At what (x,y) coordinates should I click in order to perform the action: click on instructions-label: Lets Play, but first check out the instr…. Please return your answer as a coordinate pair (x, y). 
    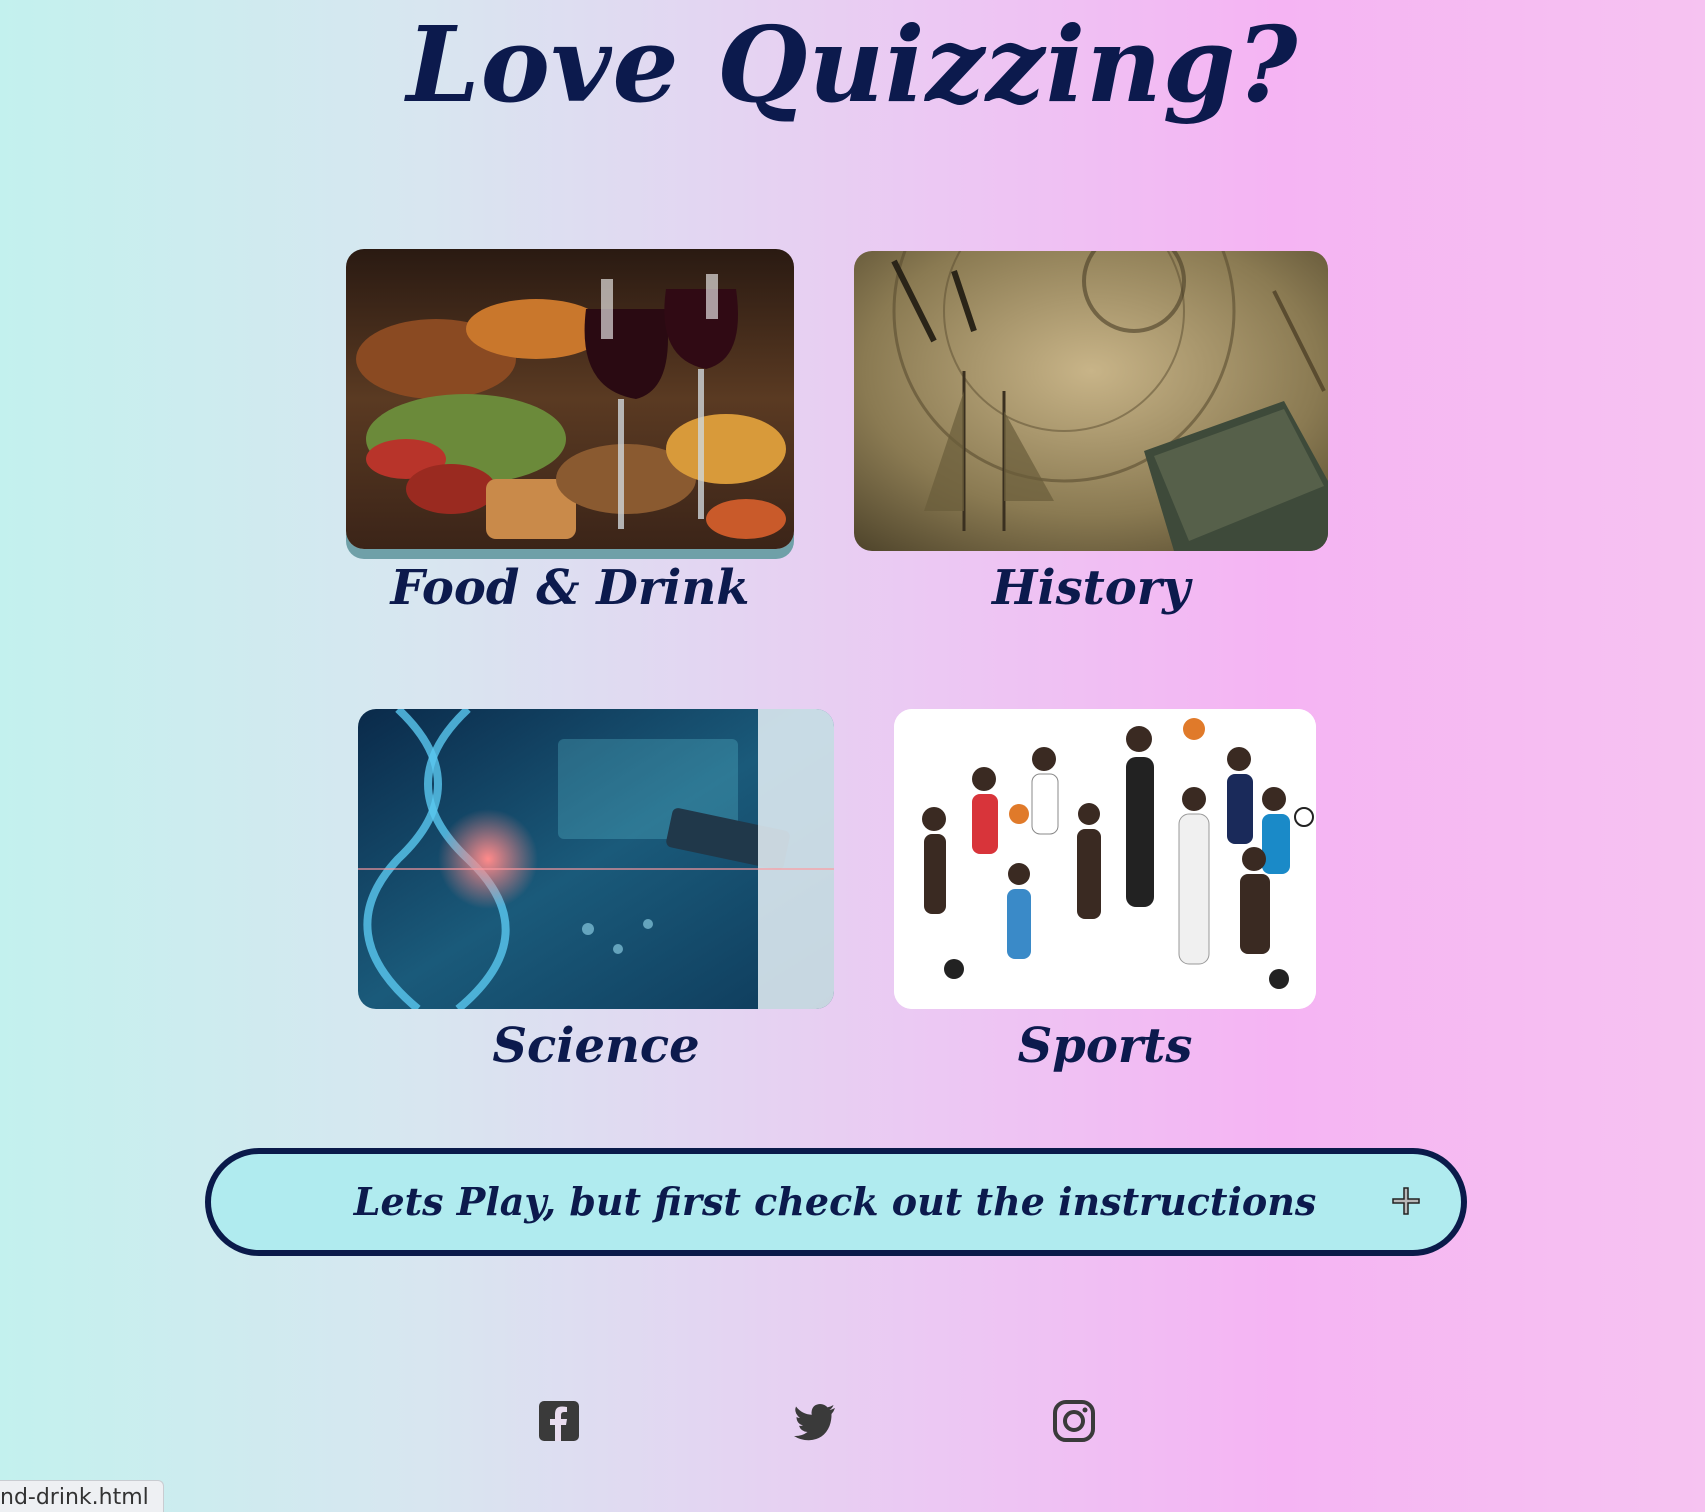
    Looking at the image, I should click on (835, 1202).